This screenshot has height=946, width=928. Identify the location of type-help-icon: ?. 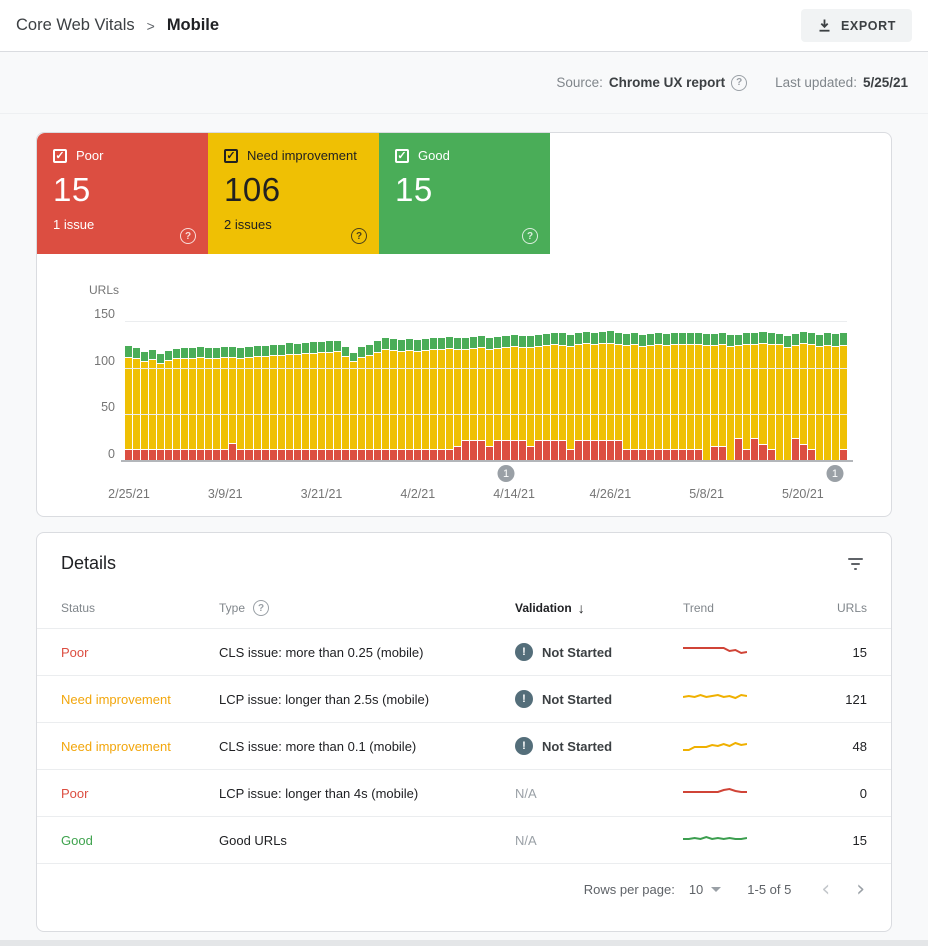
(261, 608).